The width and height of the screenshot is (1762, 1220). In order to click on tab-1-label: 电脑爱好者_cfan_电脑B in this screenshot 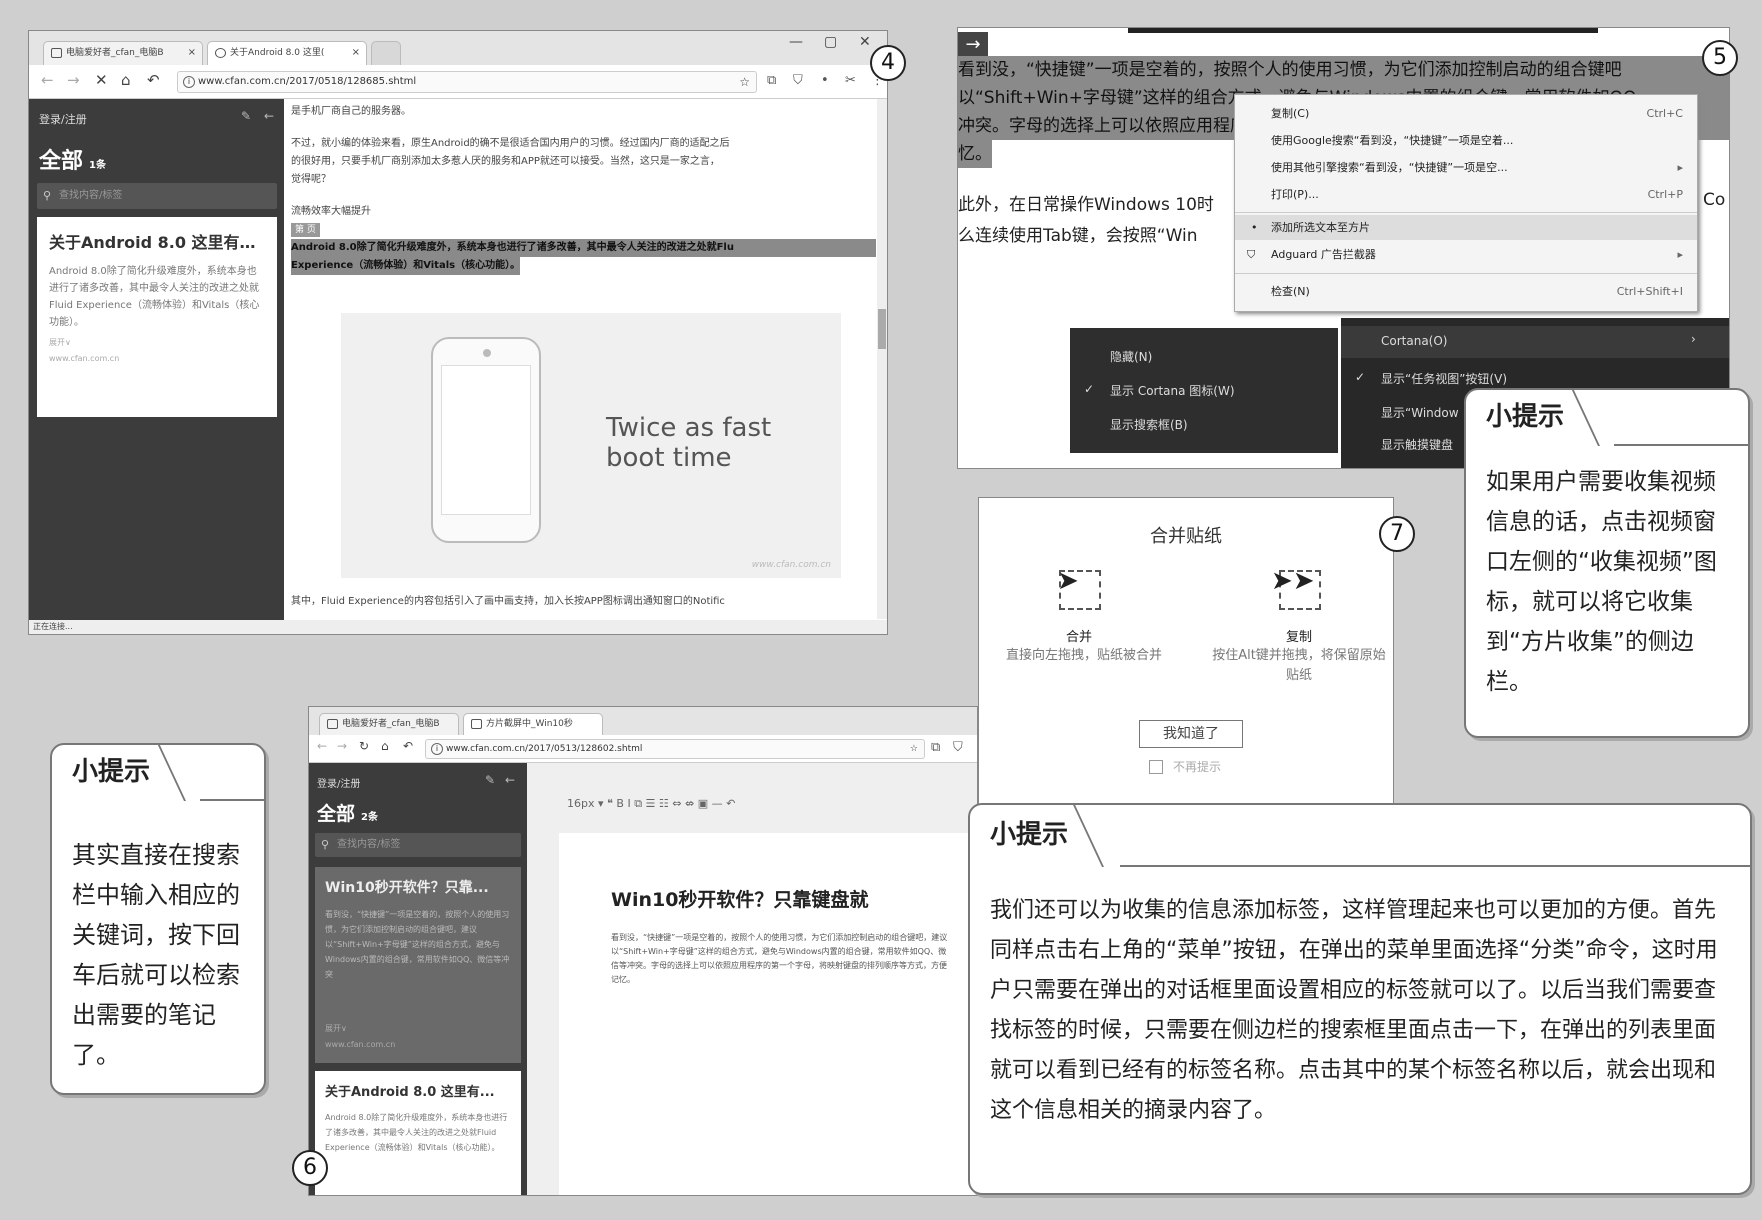, I will do `click(391, 724)`.